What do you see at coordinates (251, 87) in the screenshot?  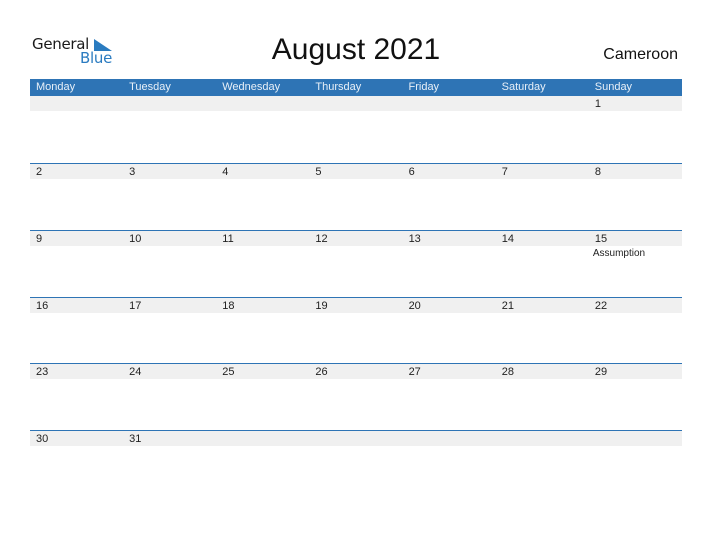 I see `weekday-wednesday: Wednesday` at bounding box center [251, 87].